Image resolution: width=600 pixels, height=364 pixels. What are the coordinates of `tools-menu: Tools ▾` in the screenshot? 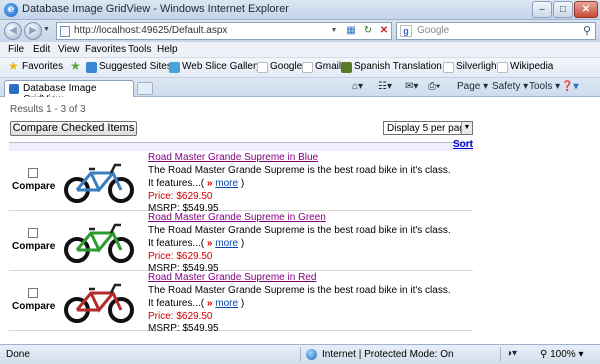 It's located at (544, 86).